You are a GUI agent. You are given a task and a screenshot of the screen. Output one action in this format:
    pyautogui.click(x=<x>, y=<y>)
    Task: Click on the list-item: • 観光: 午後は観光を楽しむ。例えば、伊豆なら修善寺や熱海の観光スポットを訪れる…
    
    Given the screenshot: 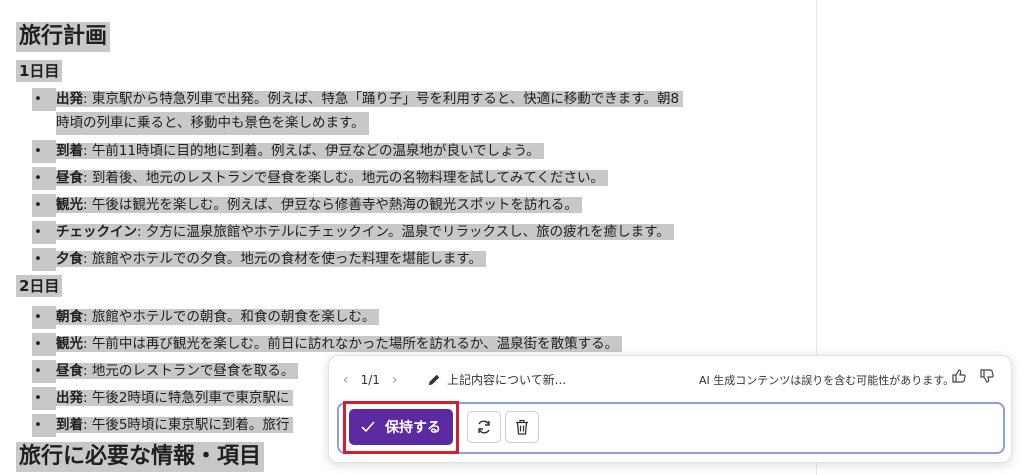 What is the action you would take?
    pyautogui.click(x=307, y=205)
    